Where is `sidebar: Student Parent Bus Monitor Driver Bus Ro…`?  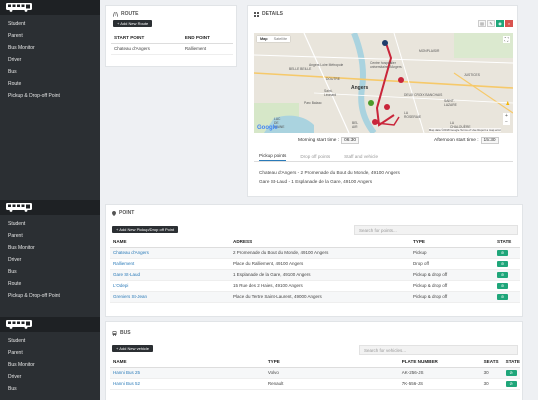
sidebar: Student Parent Bus Monitor Driver Bus Ro… is located at coordinates (50, 258).